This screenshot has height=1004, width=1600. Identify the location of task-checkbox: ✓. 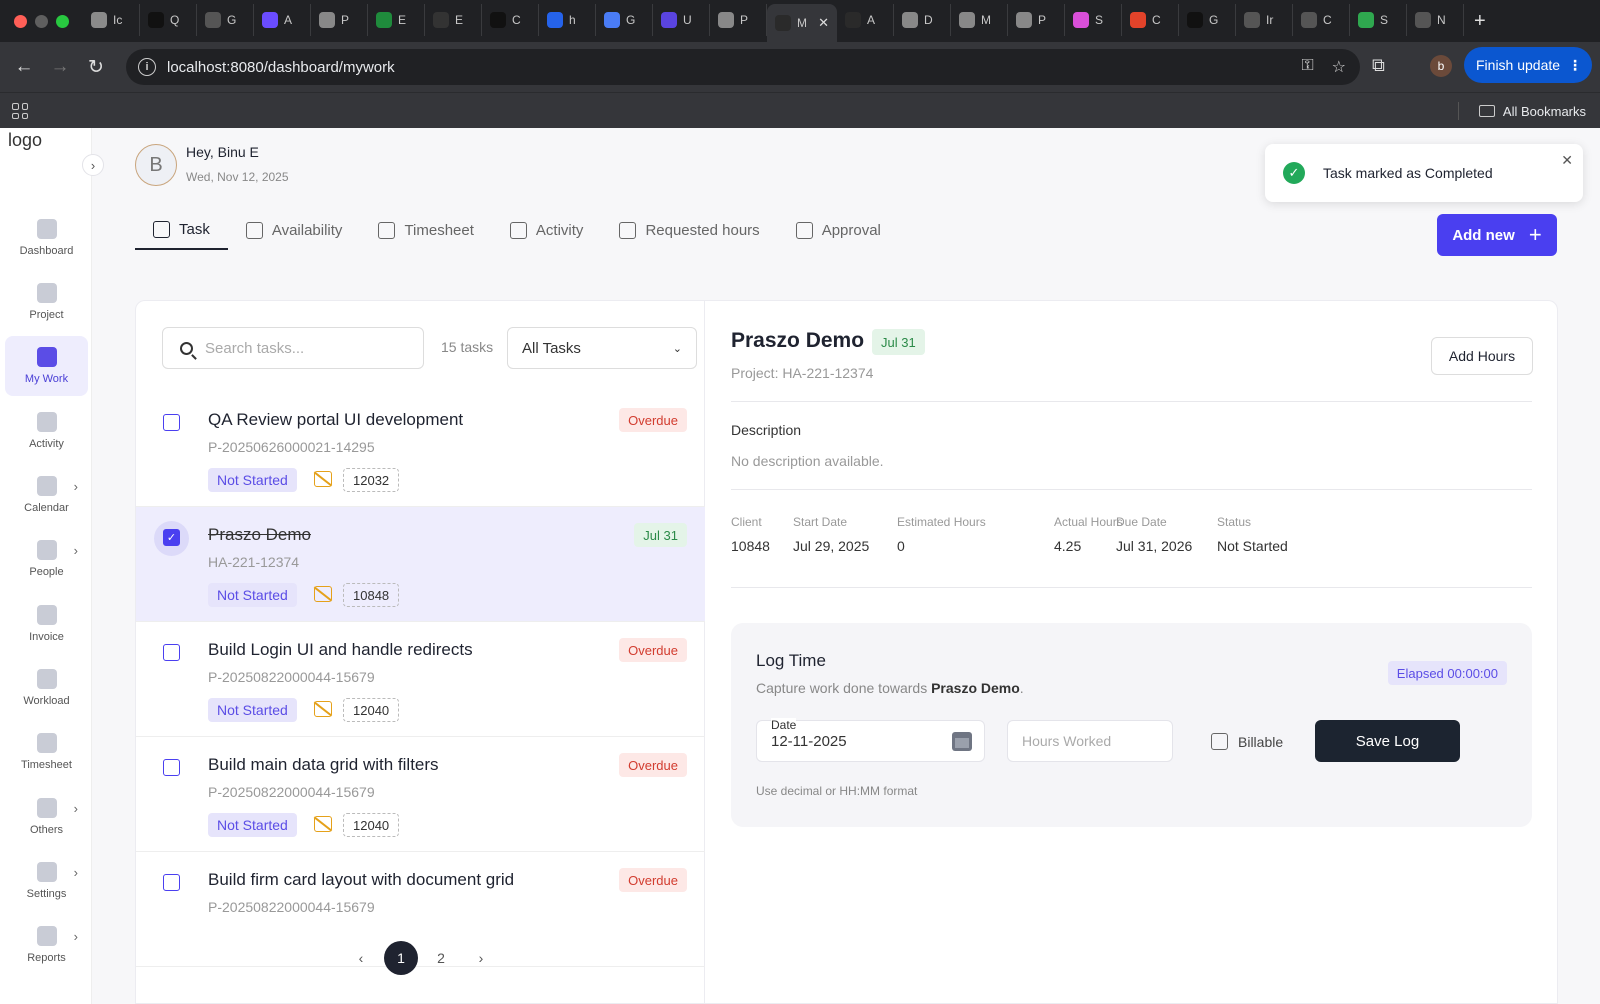
(171, 537).